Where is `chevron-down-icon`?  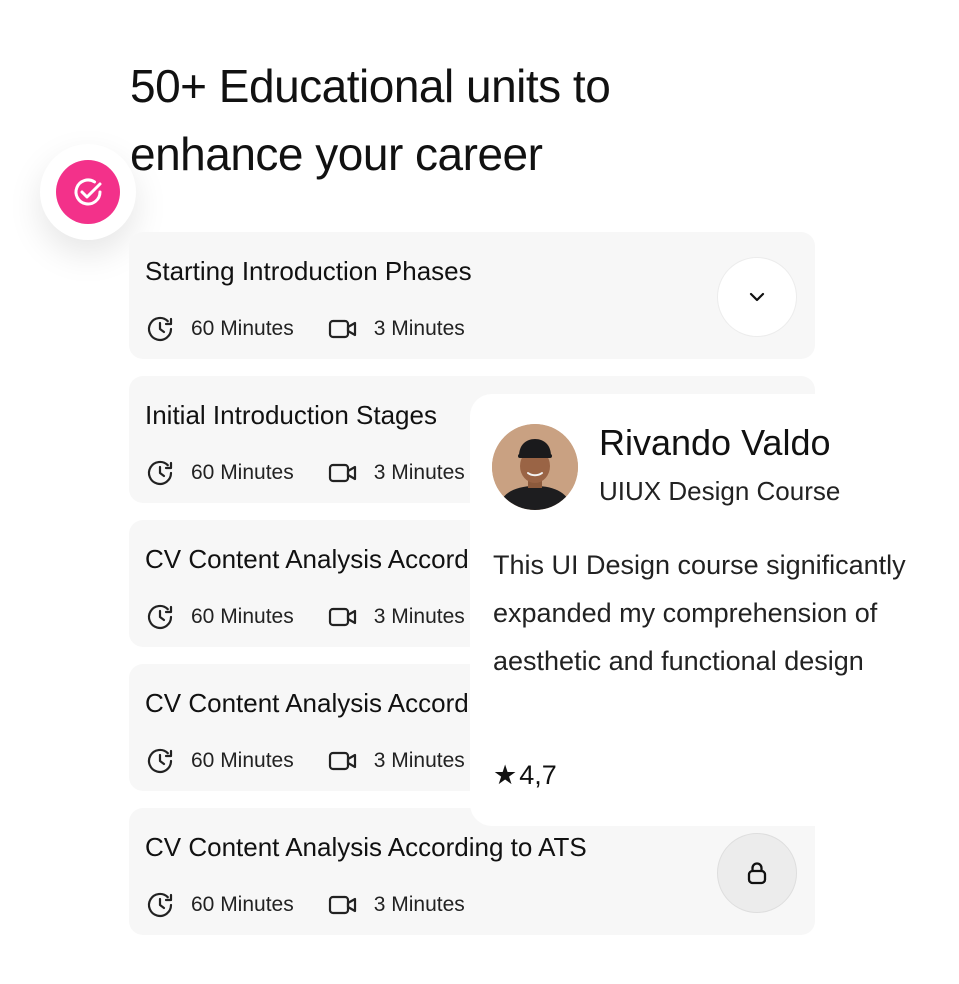
chevron-down-icon is located at coordinates (757, 297).